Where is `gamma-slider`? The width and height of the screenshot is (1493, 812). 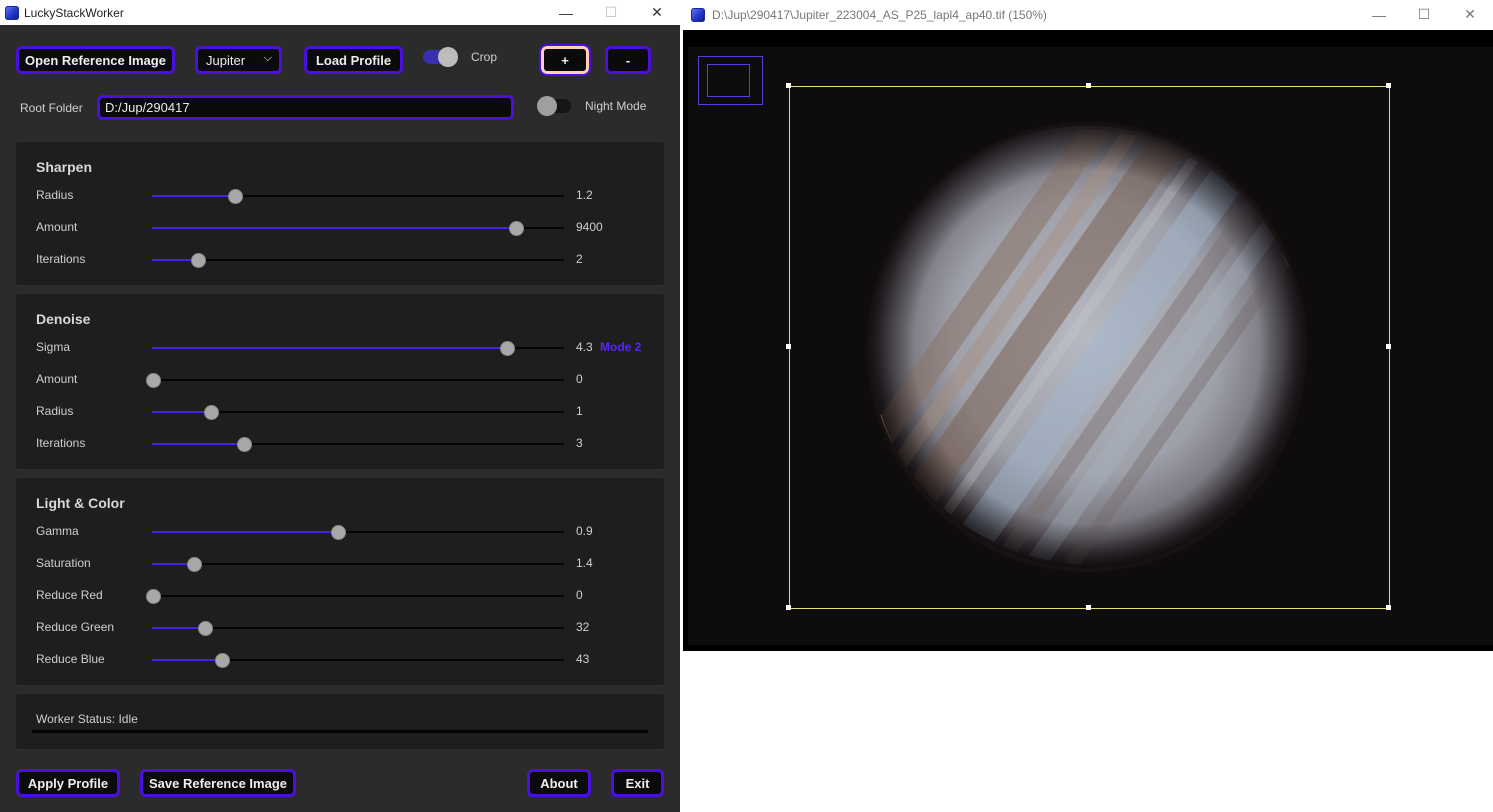
gamma-slider is located at coordinates (358, 532).